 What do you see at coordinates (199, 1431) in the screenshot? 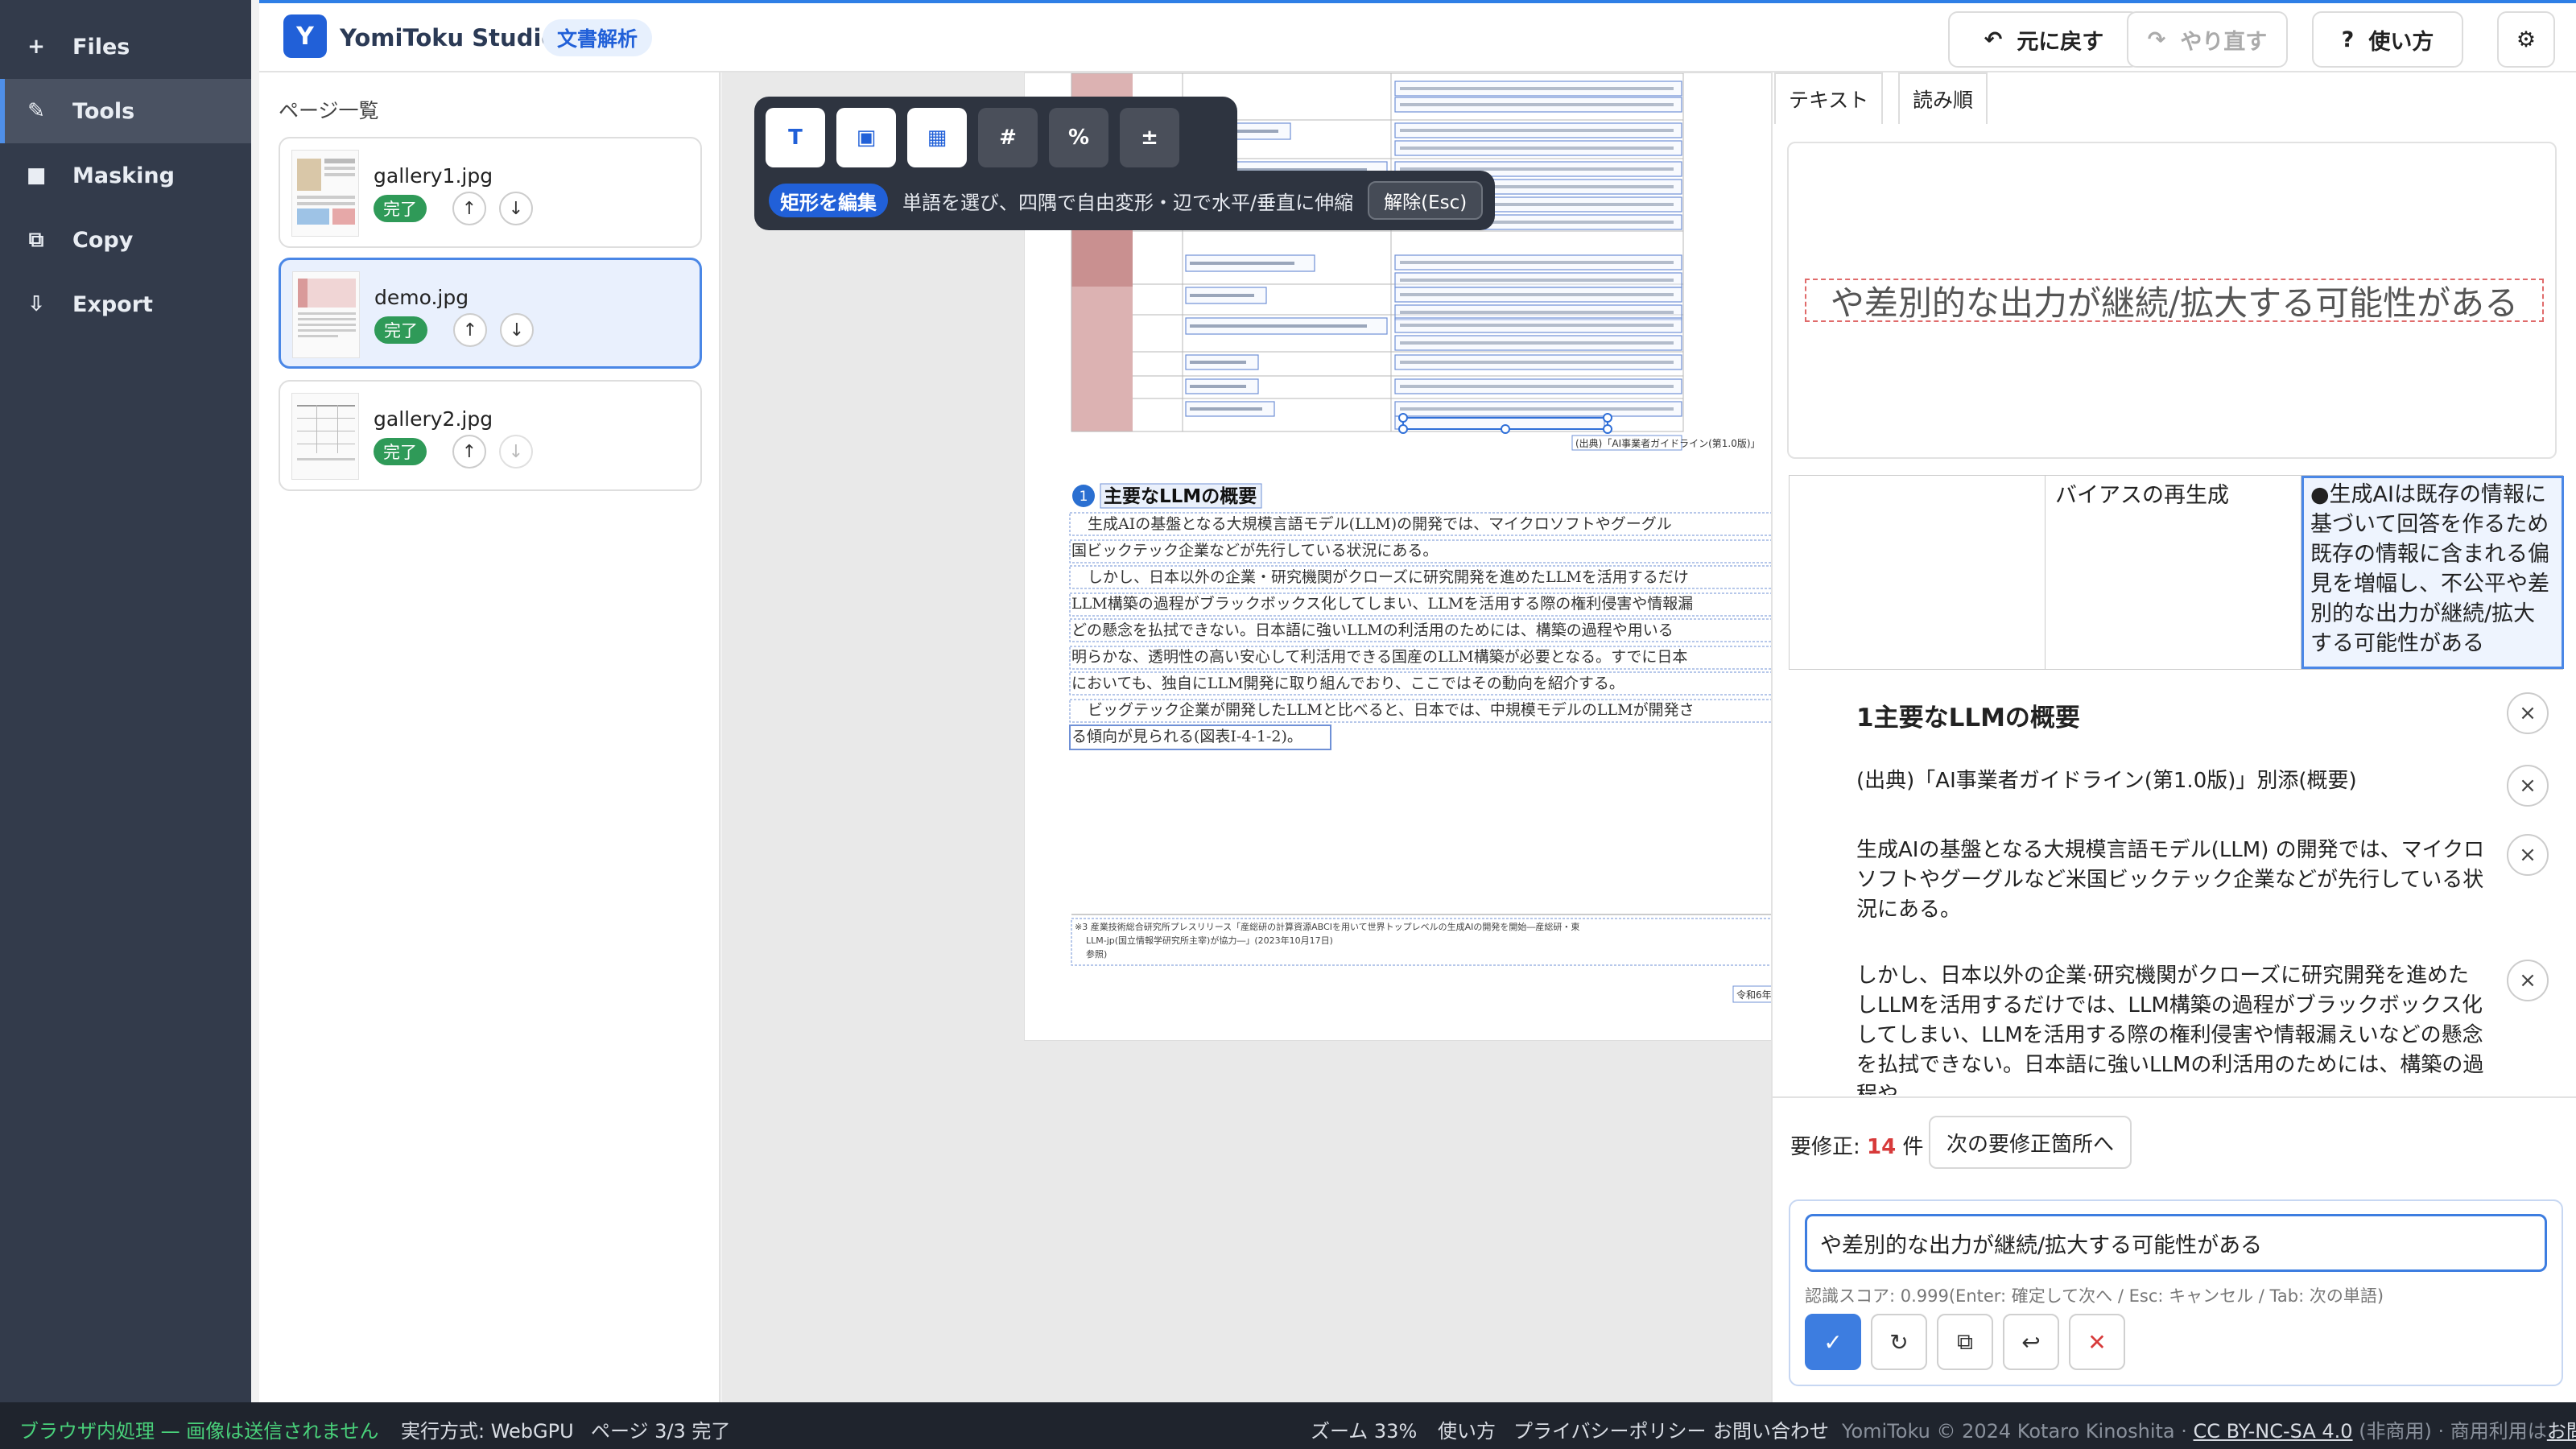
I see `local-processing-text: ブラウザ内処理 — 画像は送信されません` at bounding box center [199, 1431].